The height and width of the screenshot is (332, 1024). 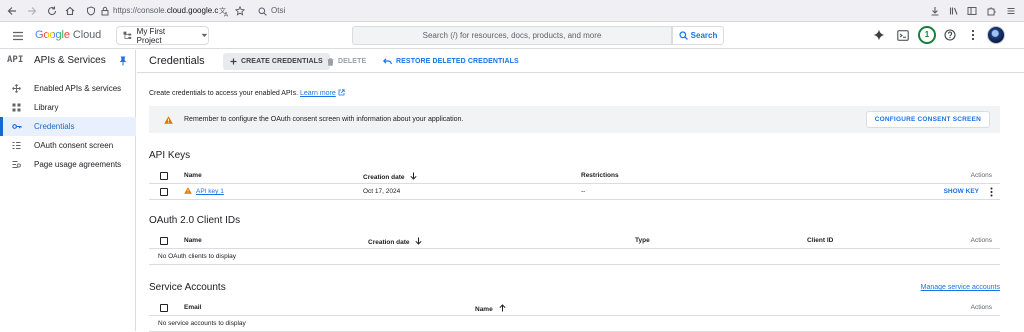 What do you see at coordinates (197, 256) in the screenshot?
I see `empty-message: No OAuth clients to display` at bounding box center [197, 256].